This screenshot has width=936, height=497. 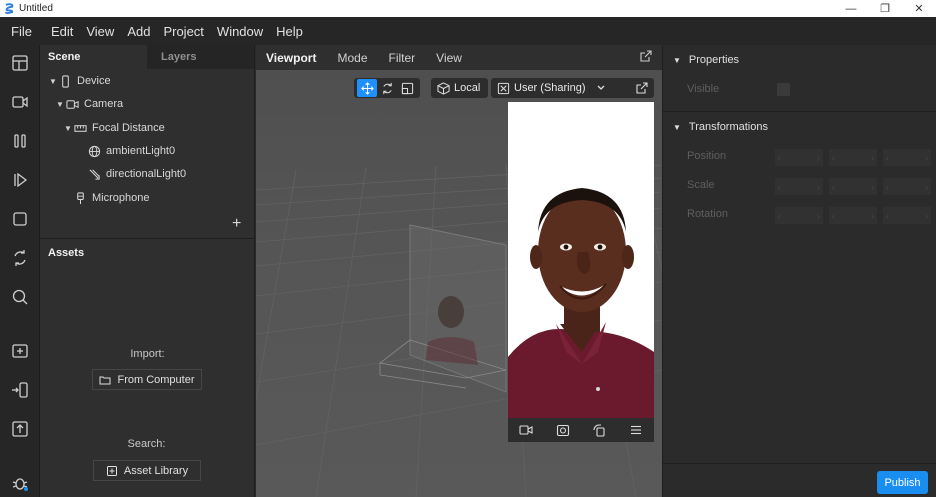 What do you see at coordinates (240, 31) in the screenshot?
I see `menu-window: Window` at bounding box center [240, 31].